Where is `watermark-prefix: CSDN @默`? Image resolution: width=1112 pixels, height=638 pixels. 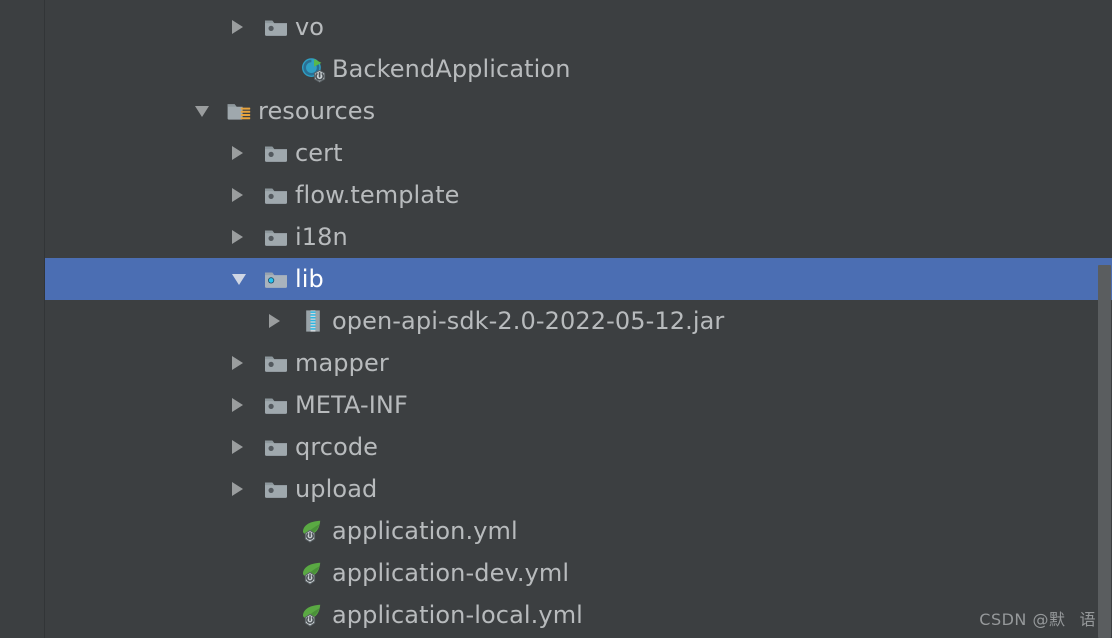
watermark-prefix: CSDN @默 is located at coordinates (1022, 619).